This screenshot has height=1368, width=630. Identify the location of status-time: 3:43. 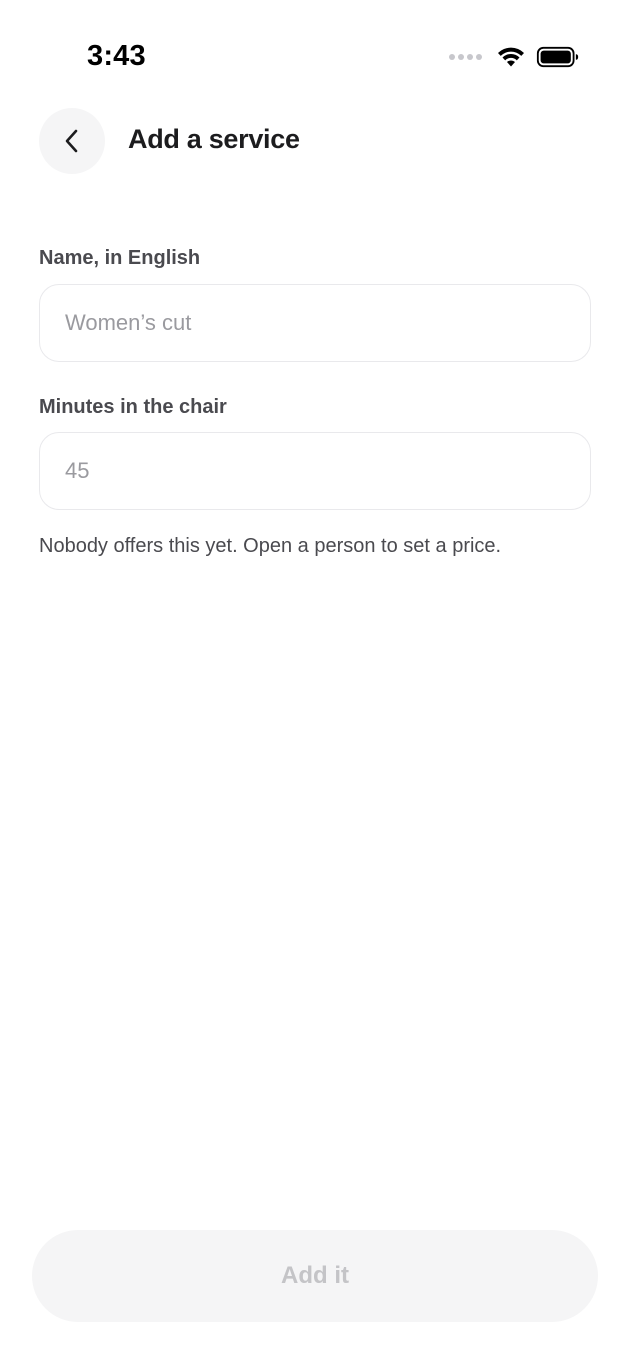
(116, 56).